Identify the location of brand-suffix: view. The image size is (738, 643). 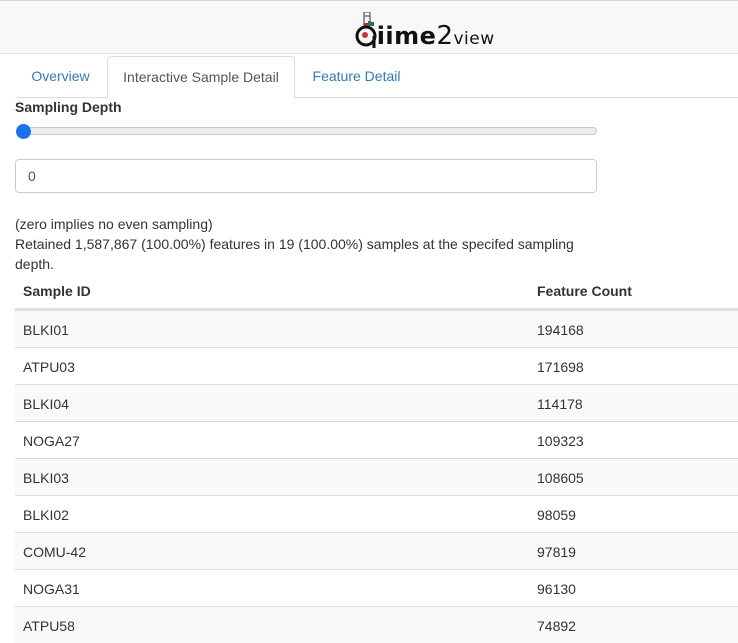
(474, 39).